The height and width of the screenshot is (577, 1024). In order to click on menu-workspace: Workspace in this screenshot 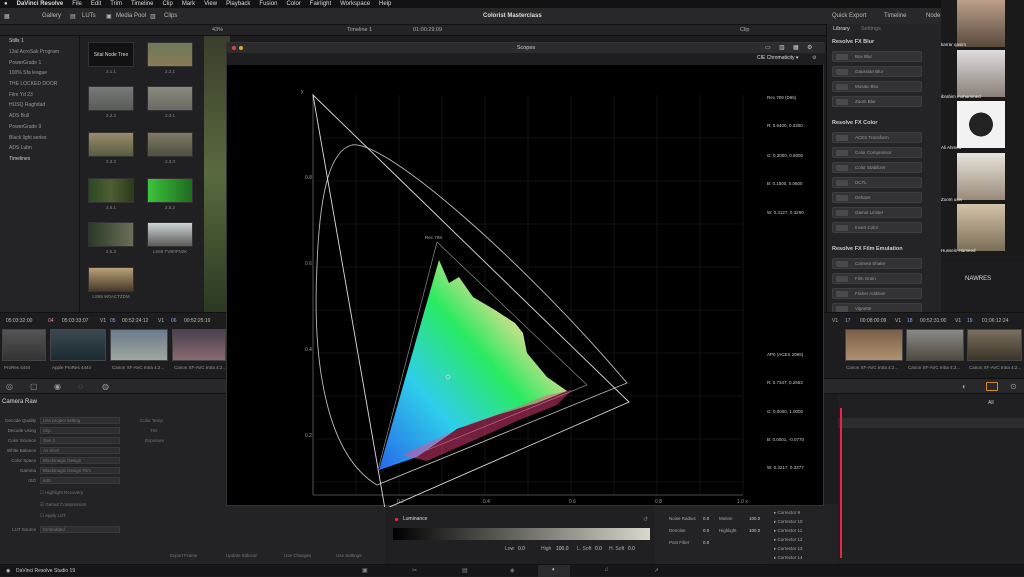, I will do `click(355, 4)`.